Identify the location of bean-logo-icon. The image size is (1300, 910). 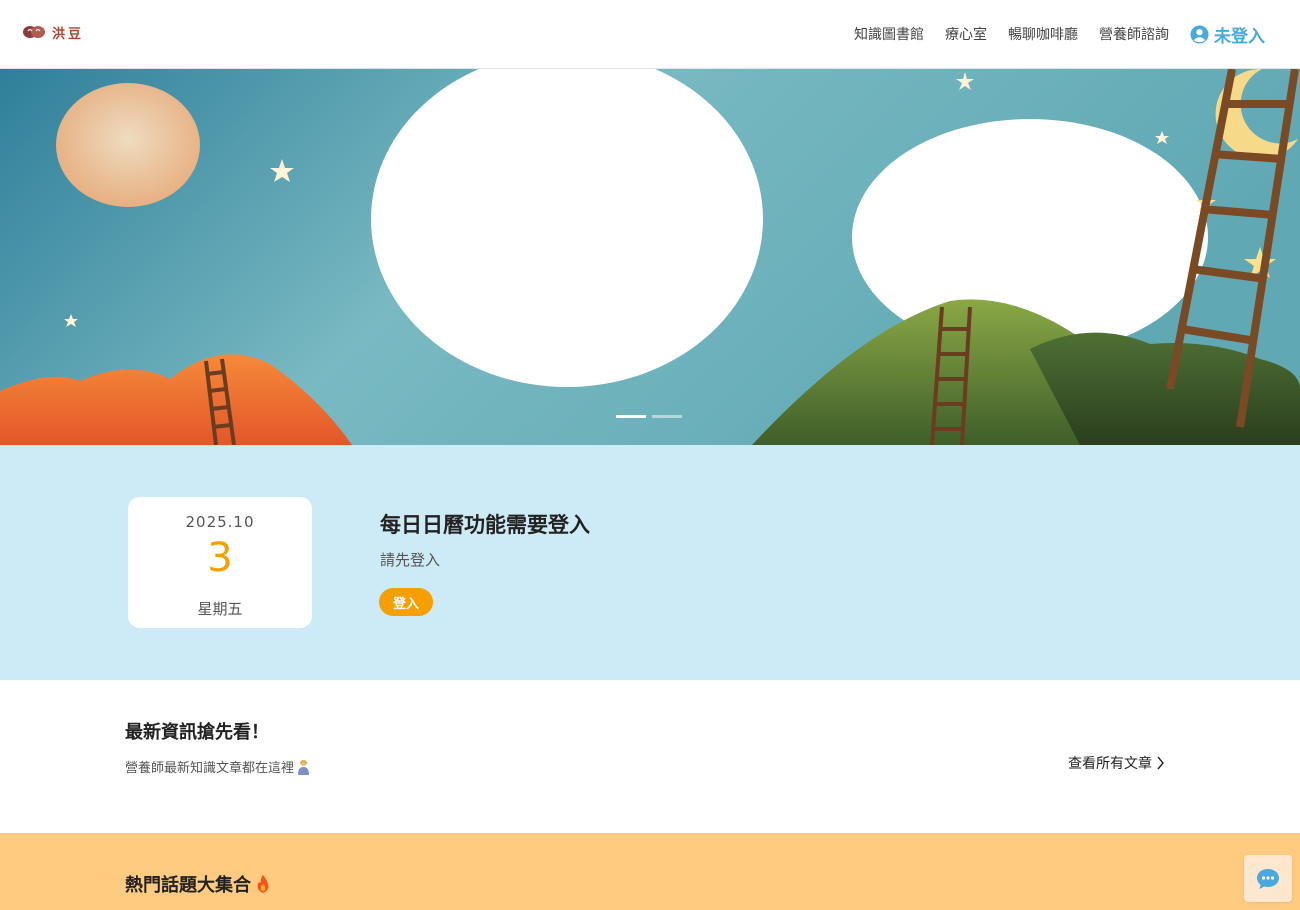
(34, 32).